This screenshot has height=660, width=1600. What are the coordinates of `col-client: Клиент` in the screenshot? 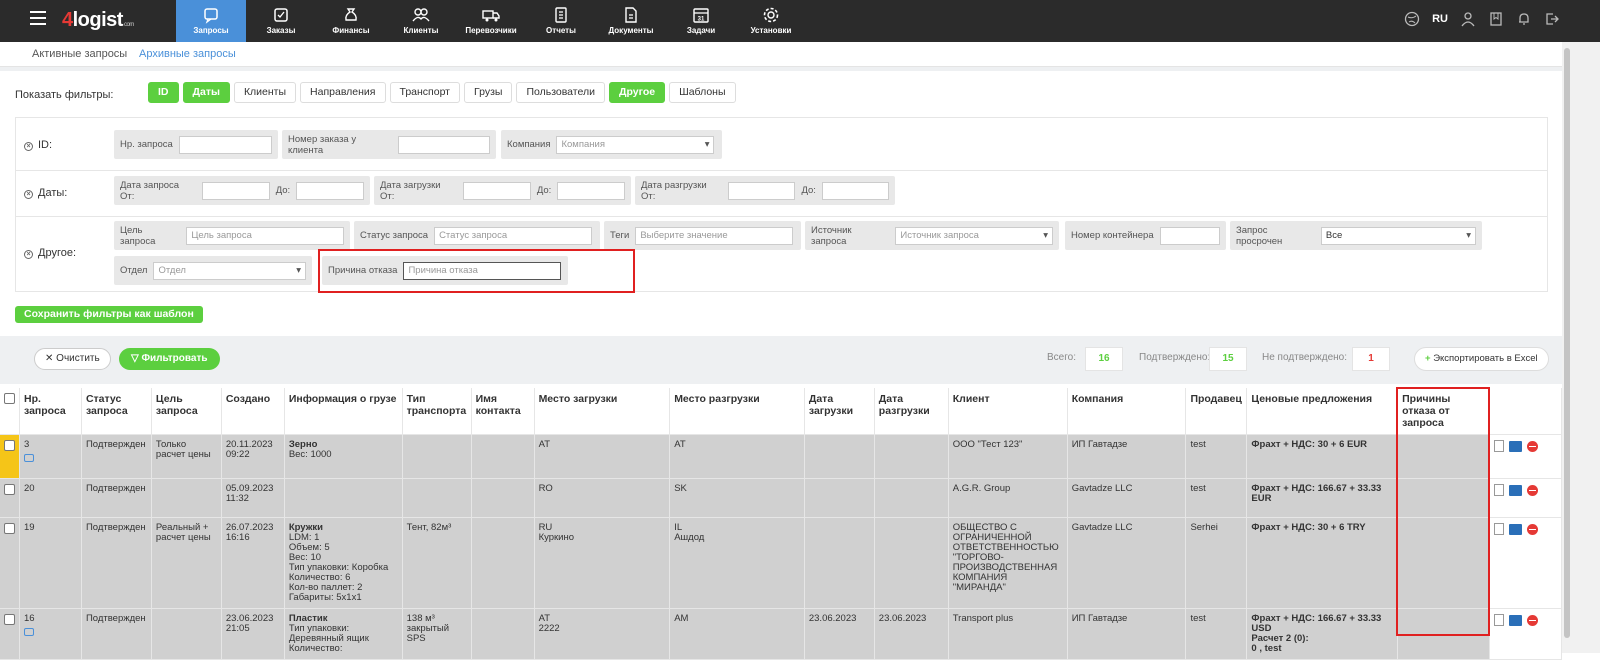 It's located at (1008, 411).